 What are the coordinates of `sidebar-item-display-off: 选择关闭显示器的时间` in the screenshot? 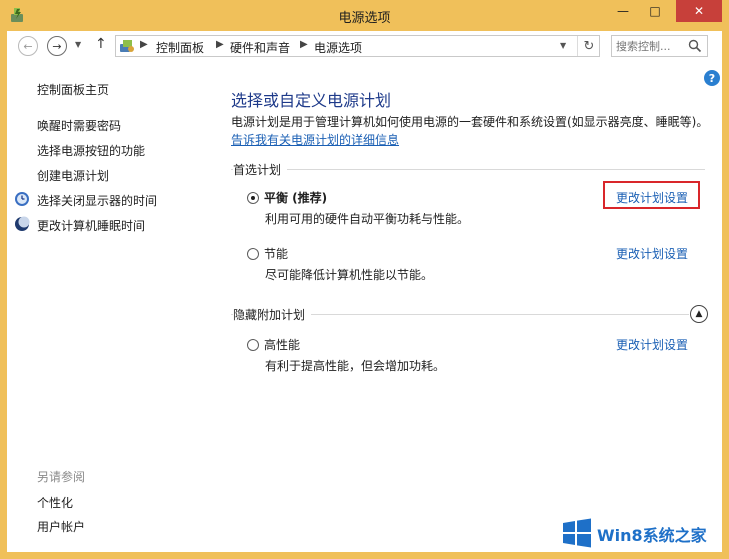 It's located at (97, 200).